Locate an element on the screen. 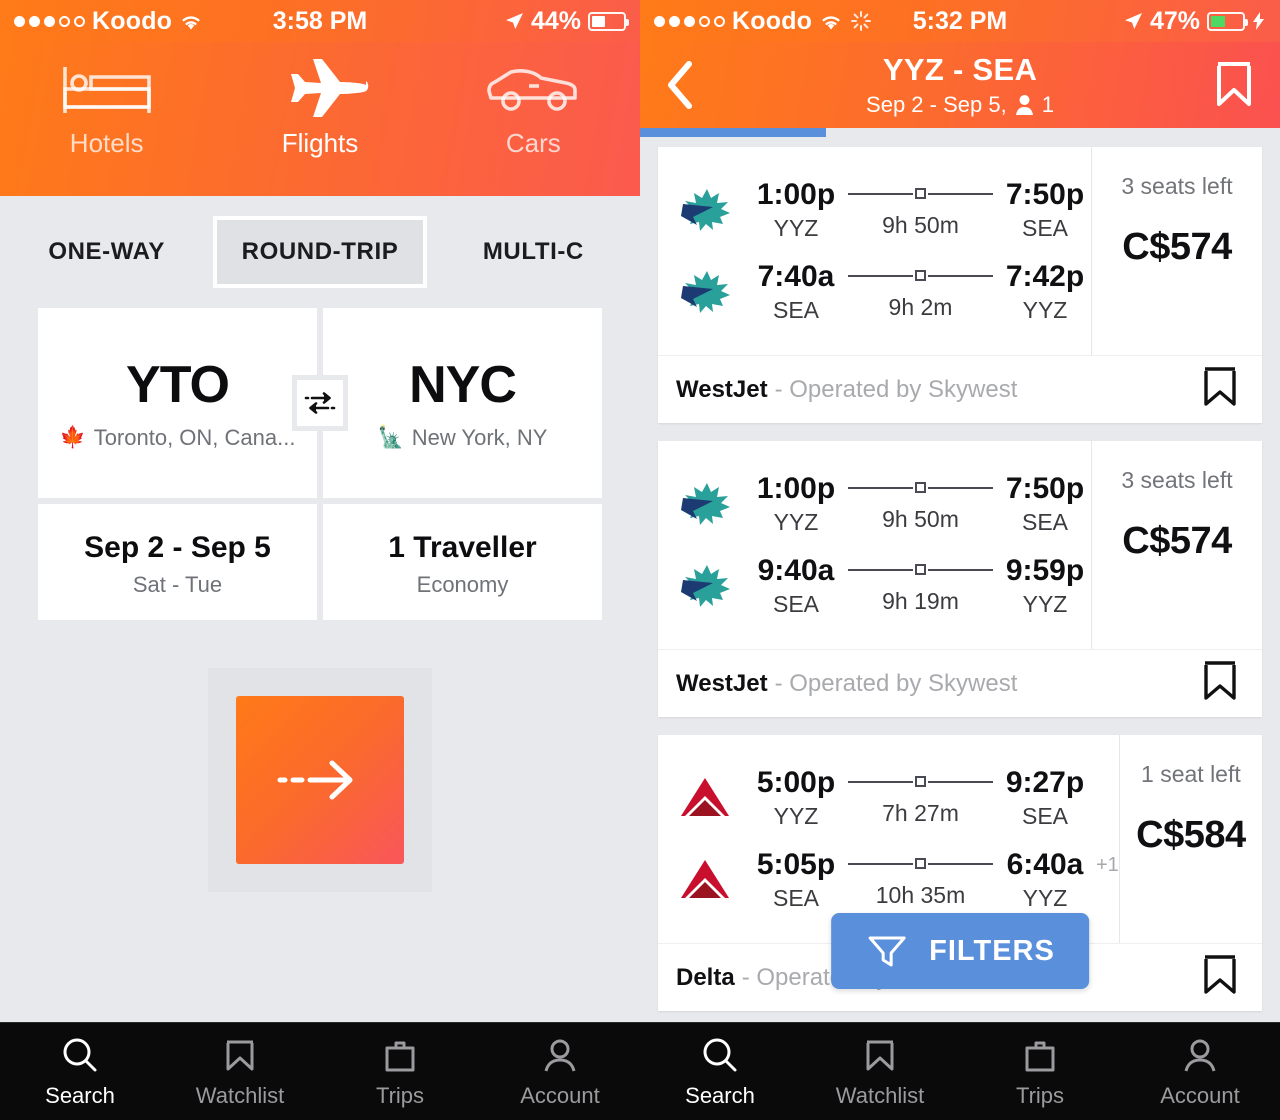 The image size is (1280, 1120). tab-one-way: ONE-WAY is located at coordinates (106, 252).